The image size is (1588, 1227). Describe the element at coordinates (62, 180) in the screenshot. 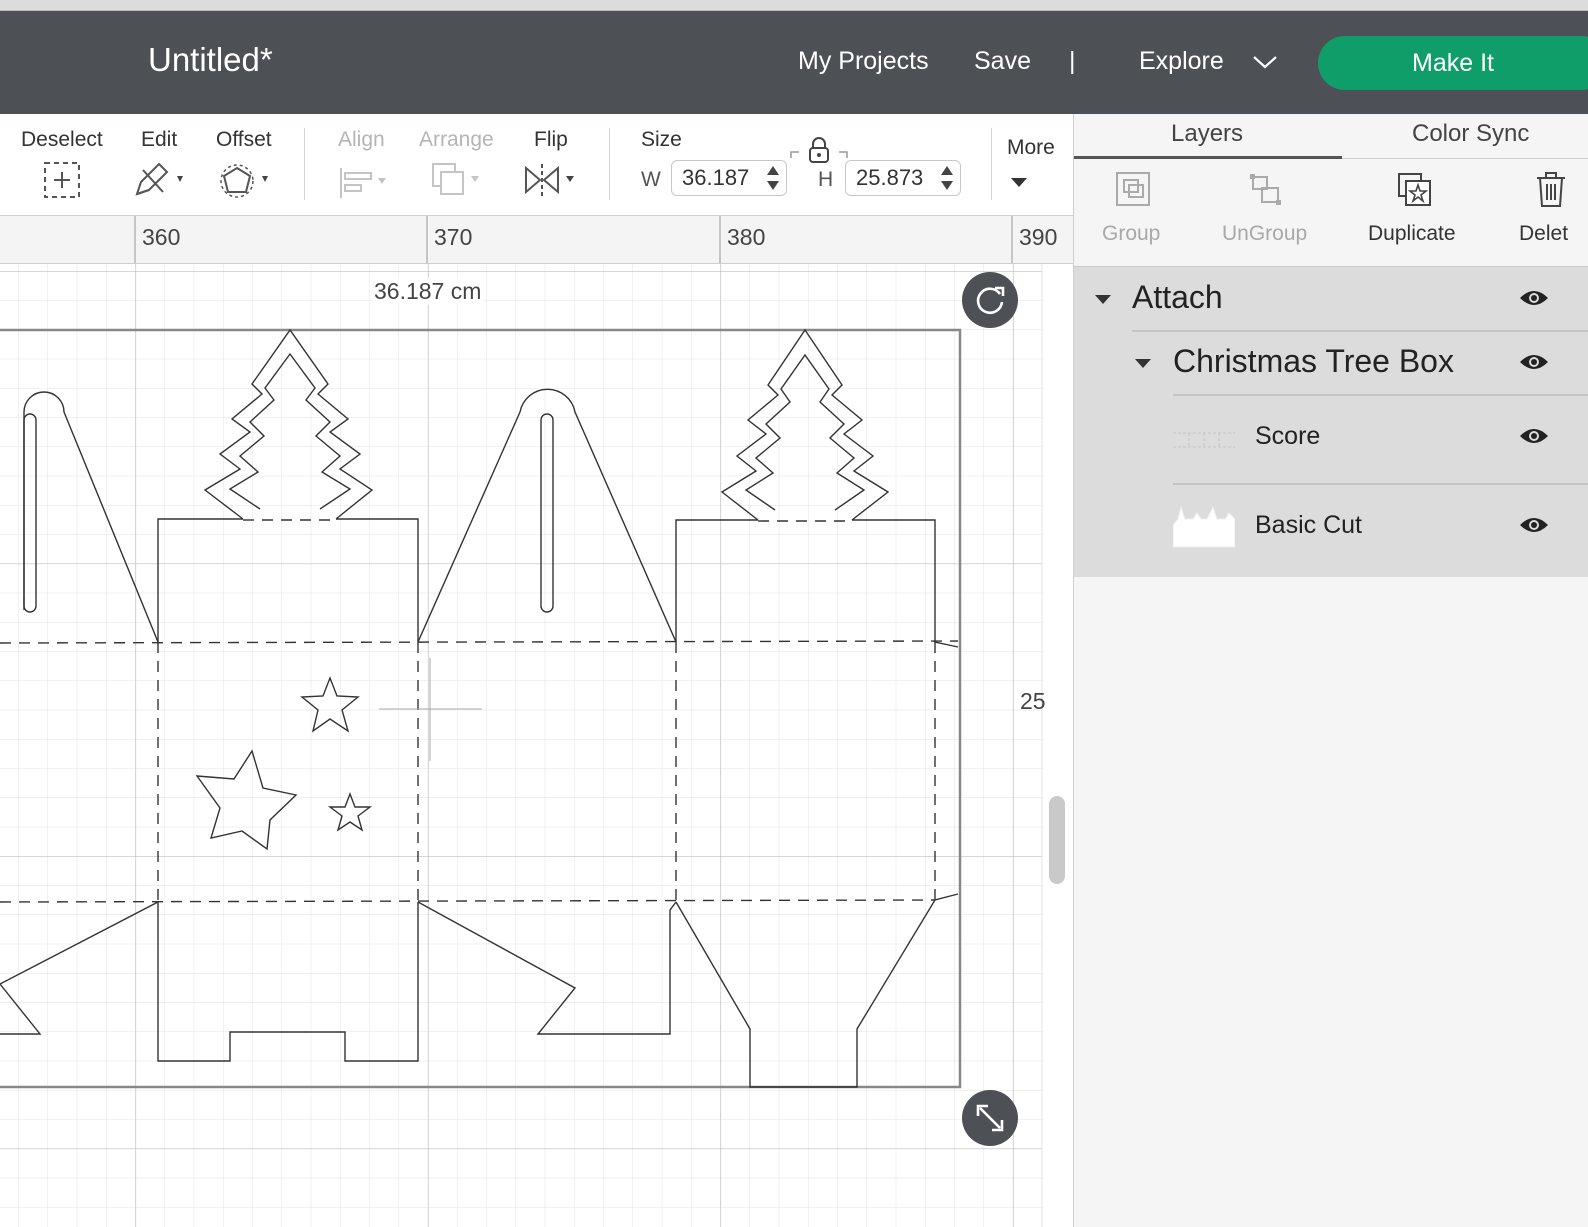

I see `deselect-icon` at that location.